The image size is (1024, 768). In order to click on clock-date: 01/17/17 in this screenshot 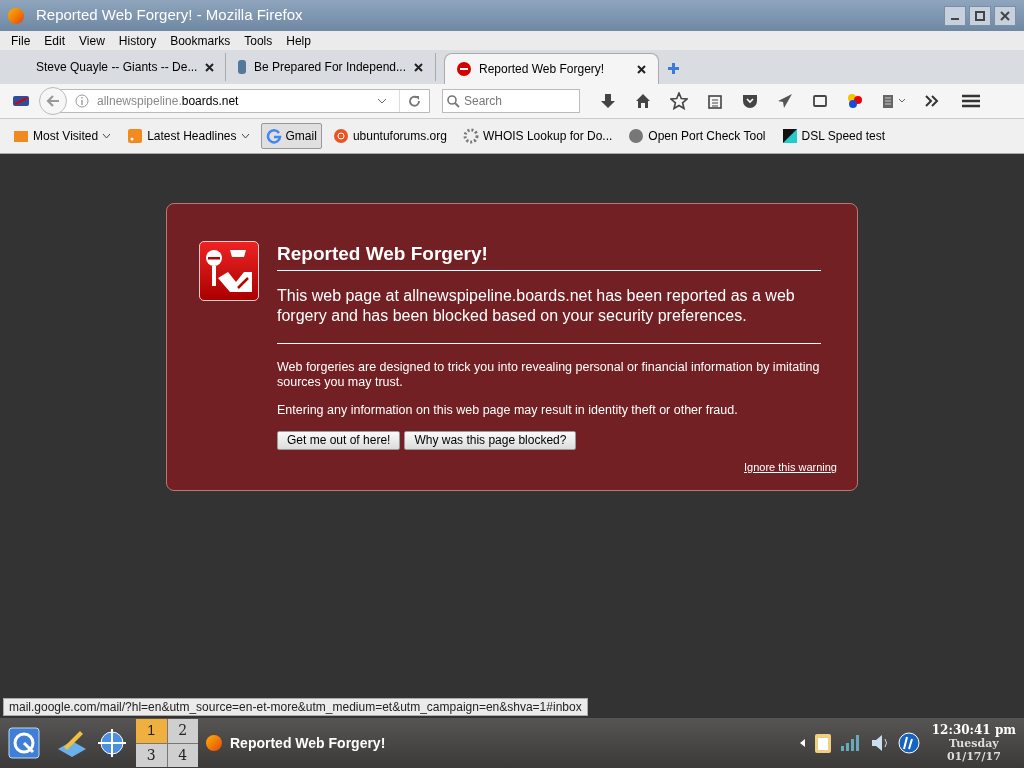, I will do `click(973, 756)`.